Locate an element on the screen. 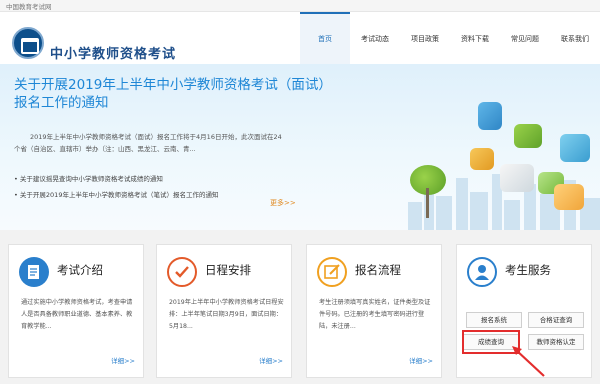 The width and height of the screenshot is (600, 384). banner-more-link: 更多>> is located at coordinates (283, 203).